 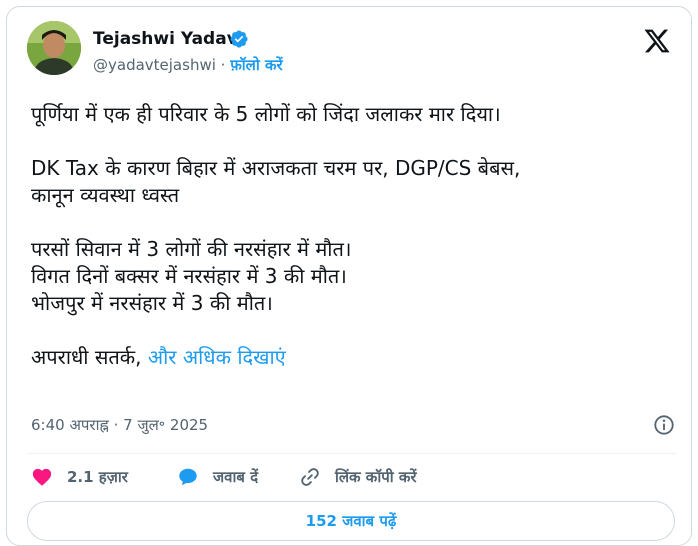 I want to click on tweet-date: 7 जुल॰ 2025, so click(x=166, y=425).